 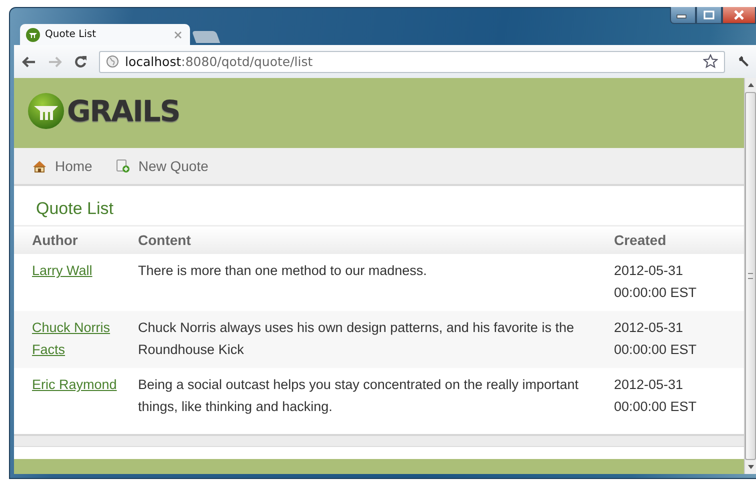 What do you see at coordinates (367, 240) in the screenshot?
I see `column-header: Content` at bounding box center [367, 240].